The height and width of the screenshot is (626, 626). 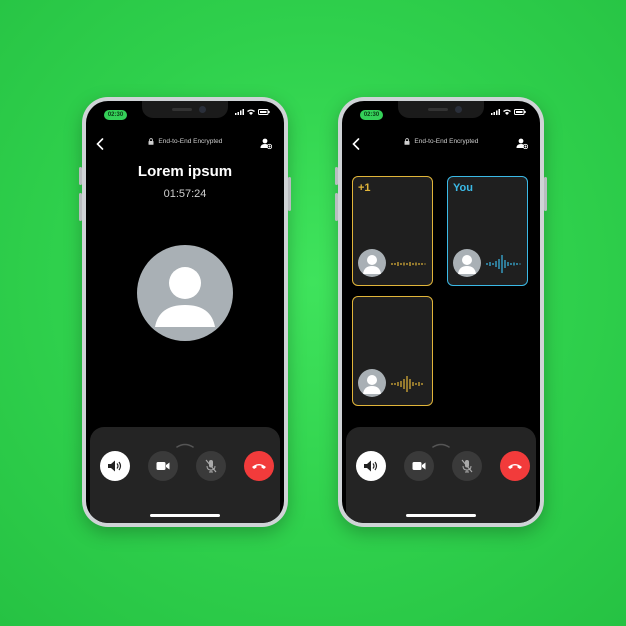 I want to click on participant-label: +1, so click(x=364, y=188).